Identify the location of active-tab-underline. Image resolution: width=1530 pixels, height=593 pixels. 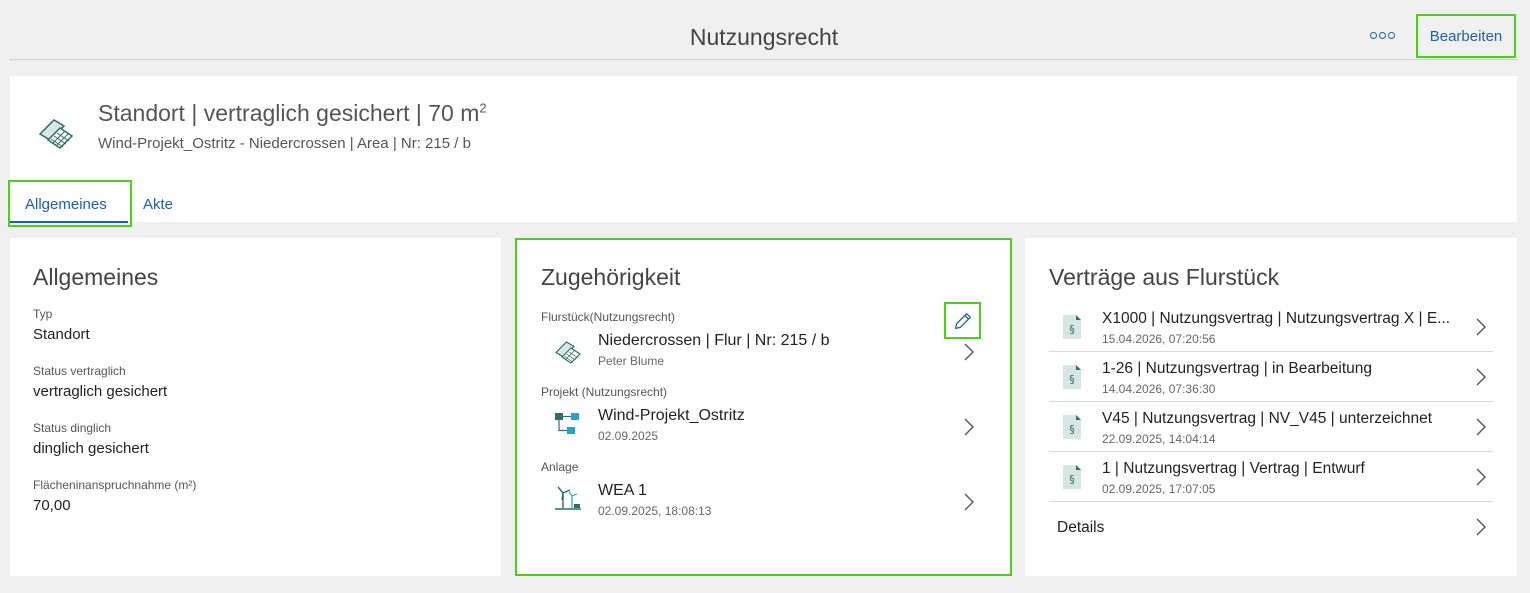
(69, 222).